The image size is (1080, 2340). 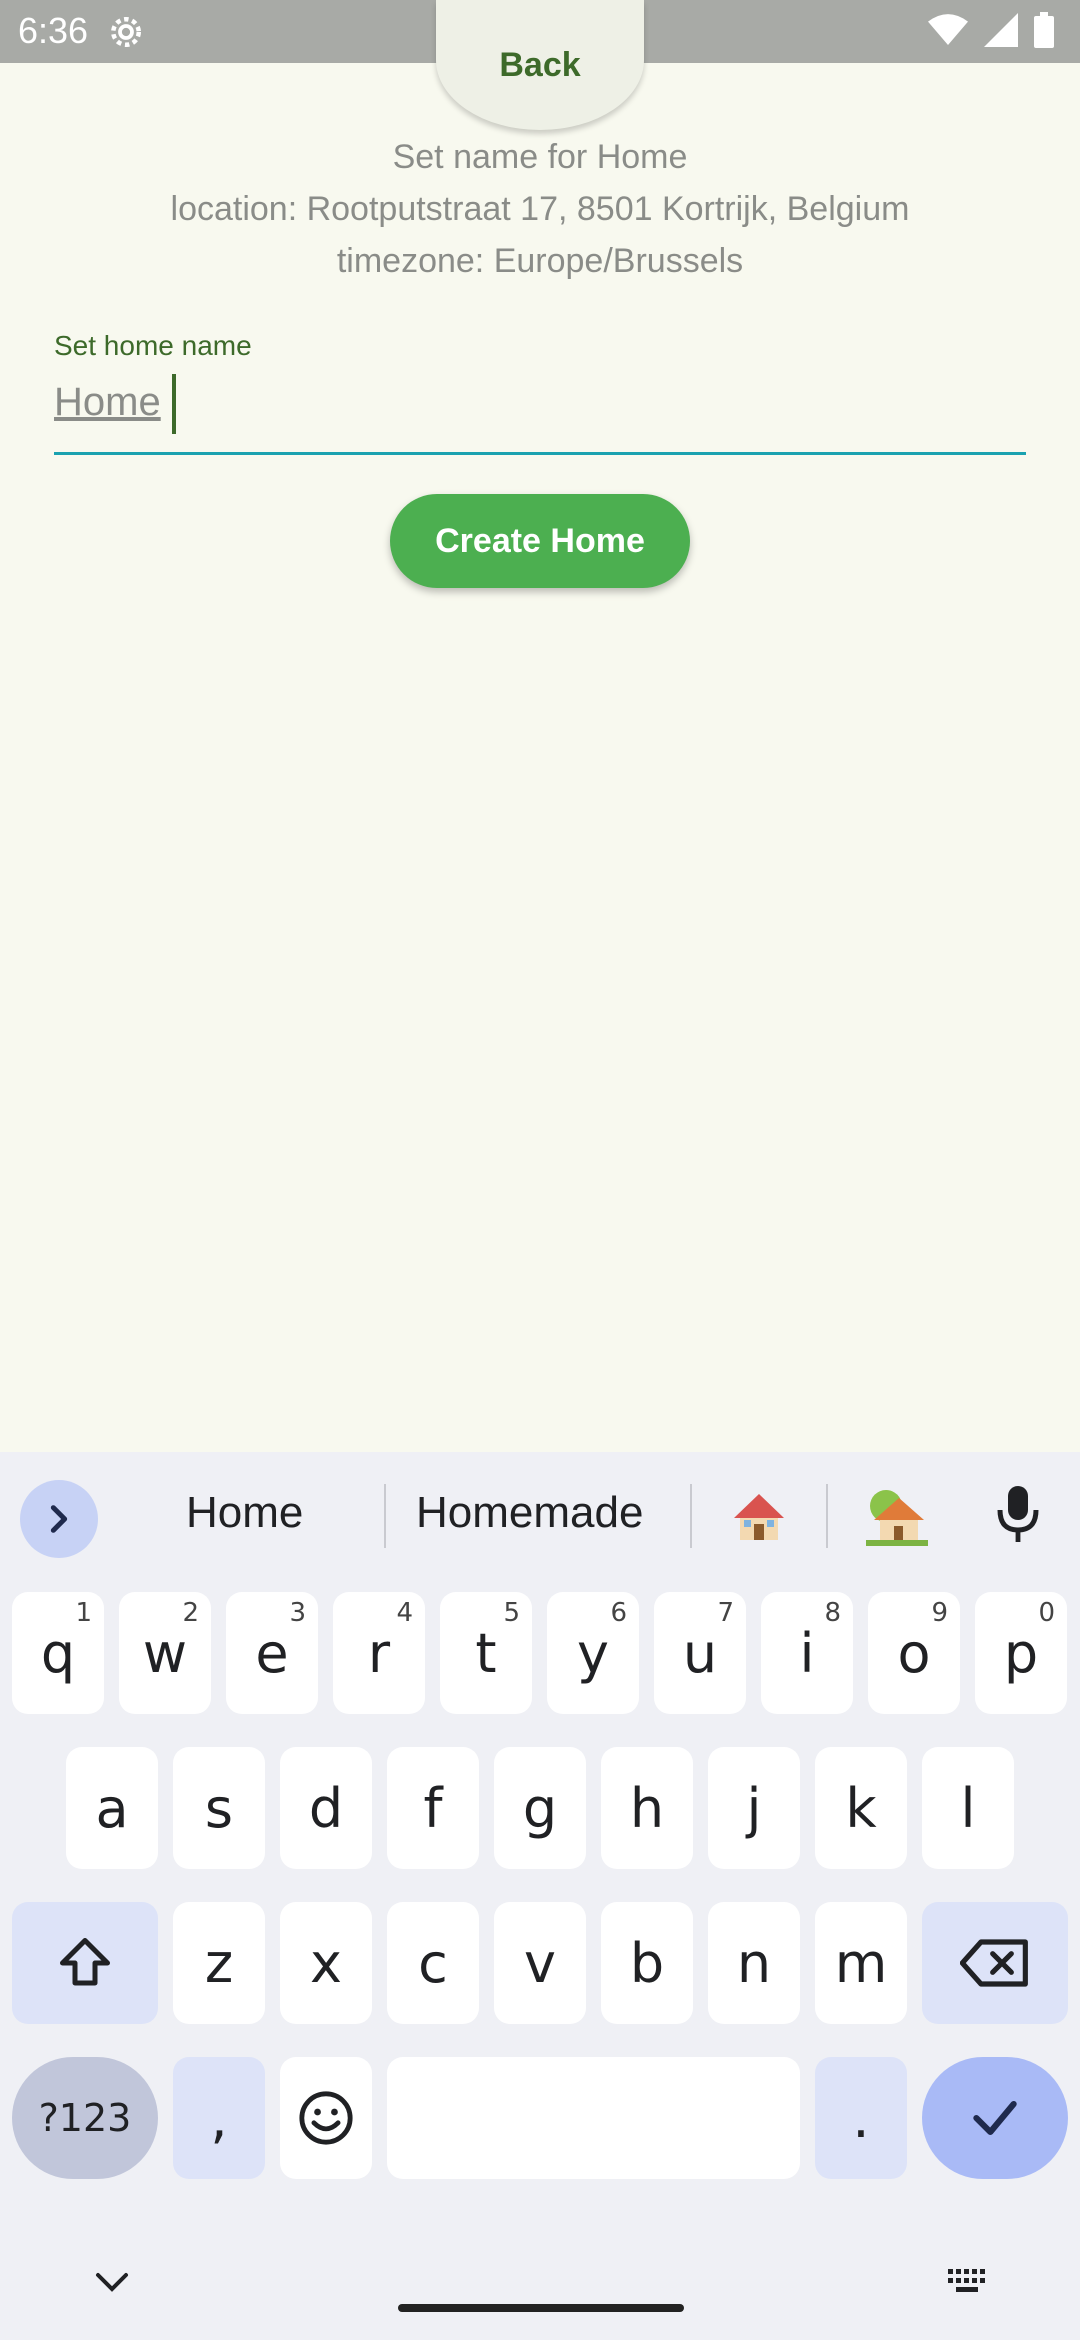 What do you see at coordinates (1001, 30) in the screenshot?
I see `signal-icon` at bounding box center [1001, 30].